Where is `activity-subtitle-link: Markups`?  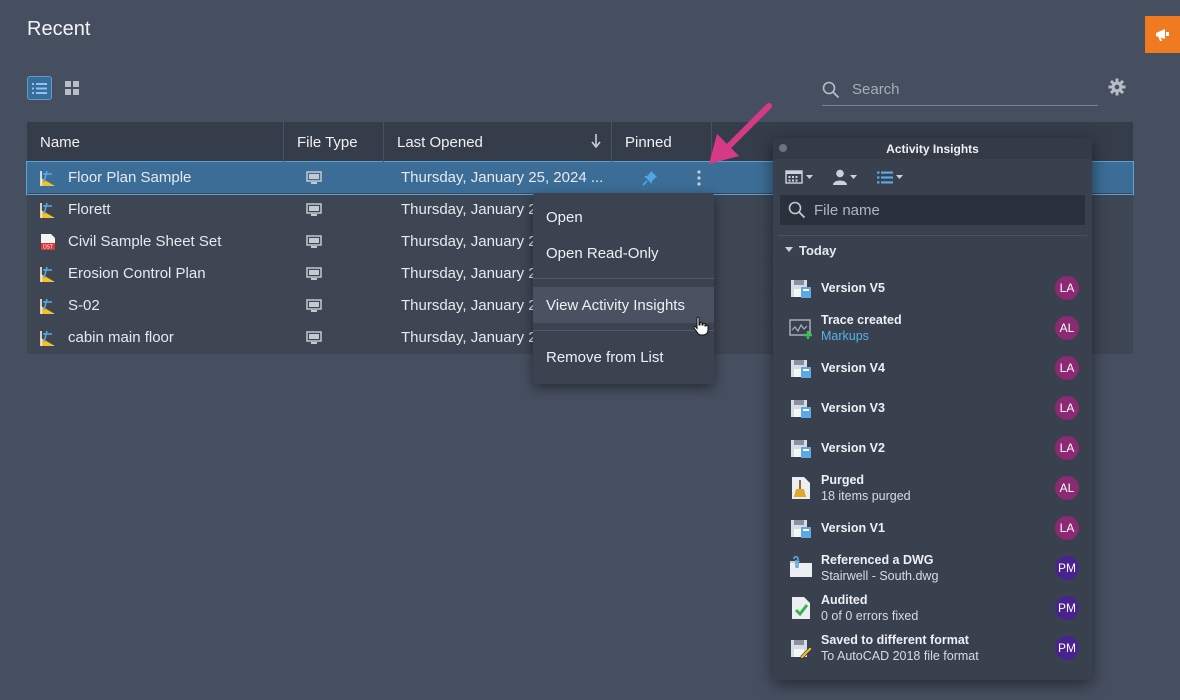 activity-subtitle-link: Markups is located at coordinates (861, 336).